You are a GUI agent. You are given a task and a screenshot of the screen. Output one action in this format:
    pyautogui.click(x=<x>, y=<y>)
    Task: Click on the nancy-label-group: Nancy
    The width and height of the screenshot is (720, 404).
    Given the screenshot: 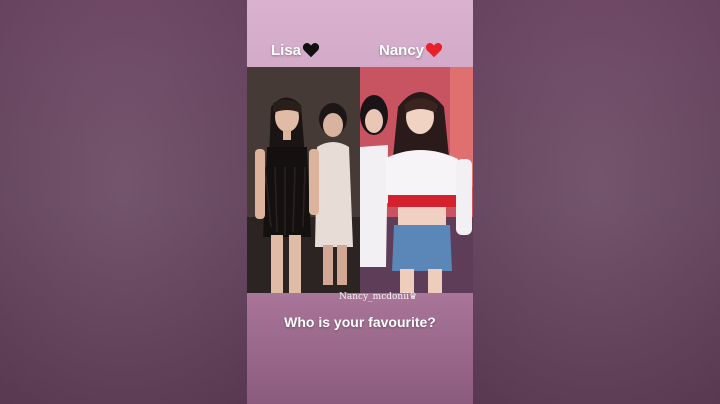 What is the action you would take?
    pyautogui.click(x=411, y=52)
    